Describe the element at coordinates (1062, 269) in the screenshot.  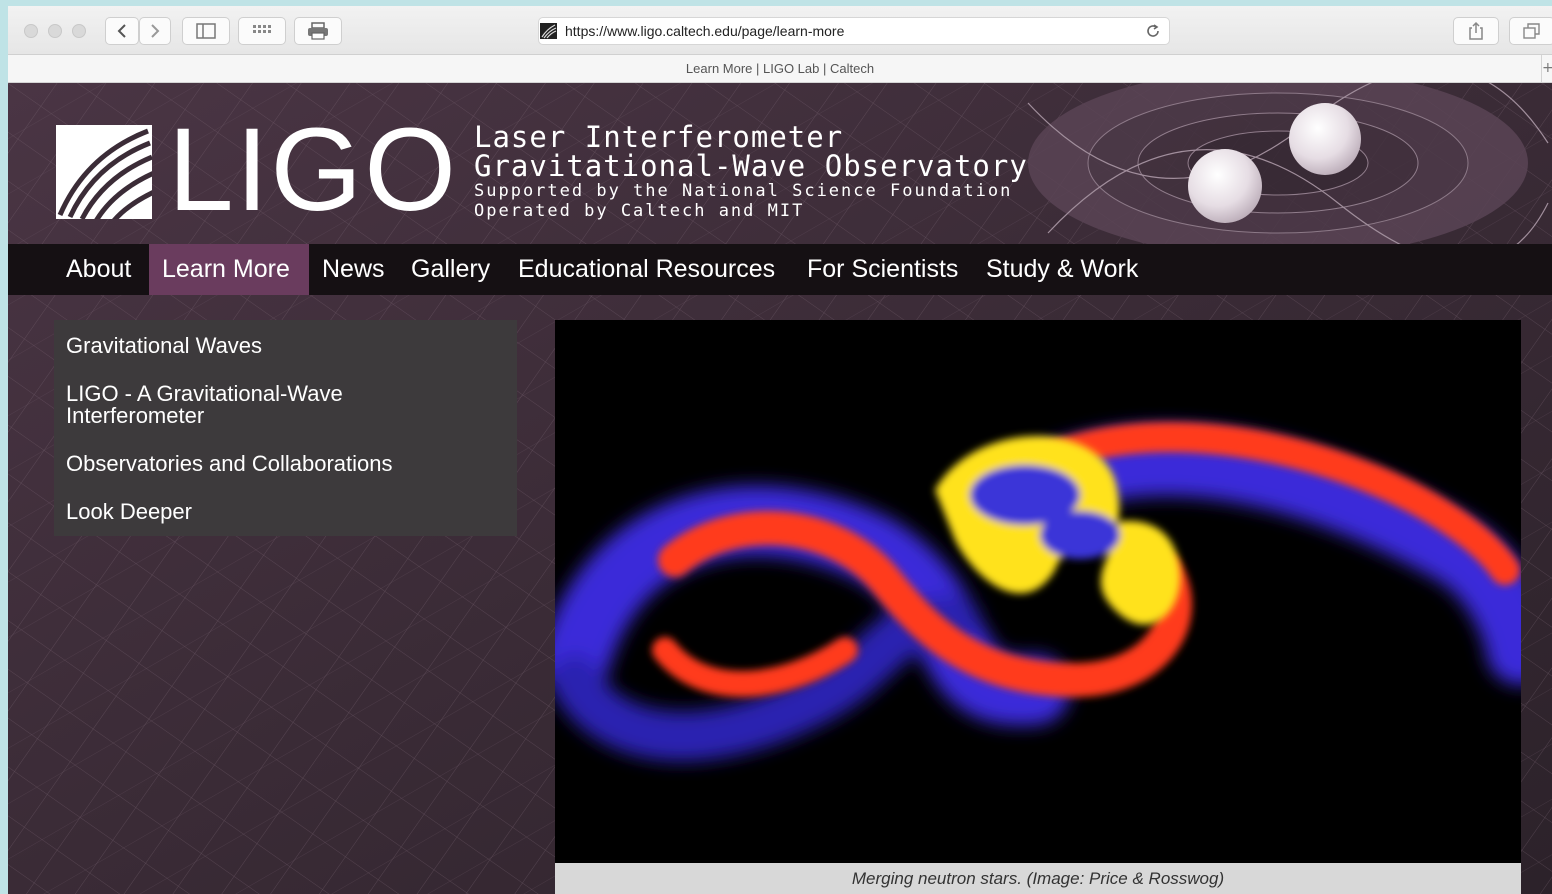
I see `nav-study-and-work: Study & Work` at that location.